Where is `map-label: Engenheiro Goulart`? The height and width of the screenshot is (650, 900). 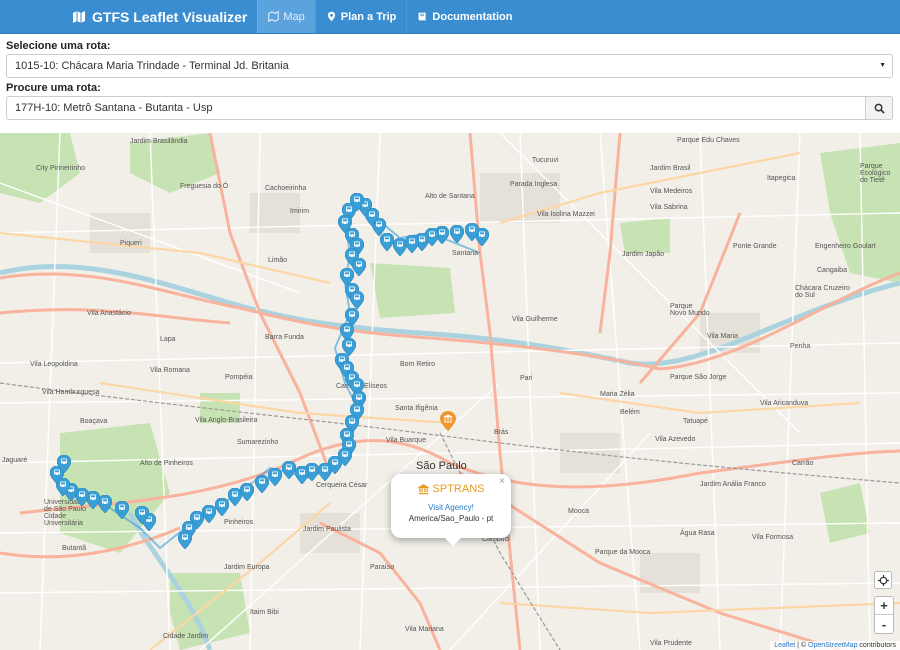 map-label: Engenheiro Goulart is located at coordinates (845, 246).